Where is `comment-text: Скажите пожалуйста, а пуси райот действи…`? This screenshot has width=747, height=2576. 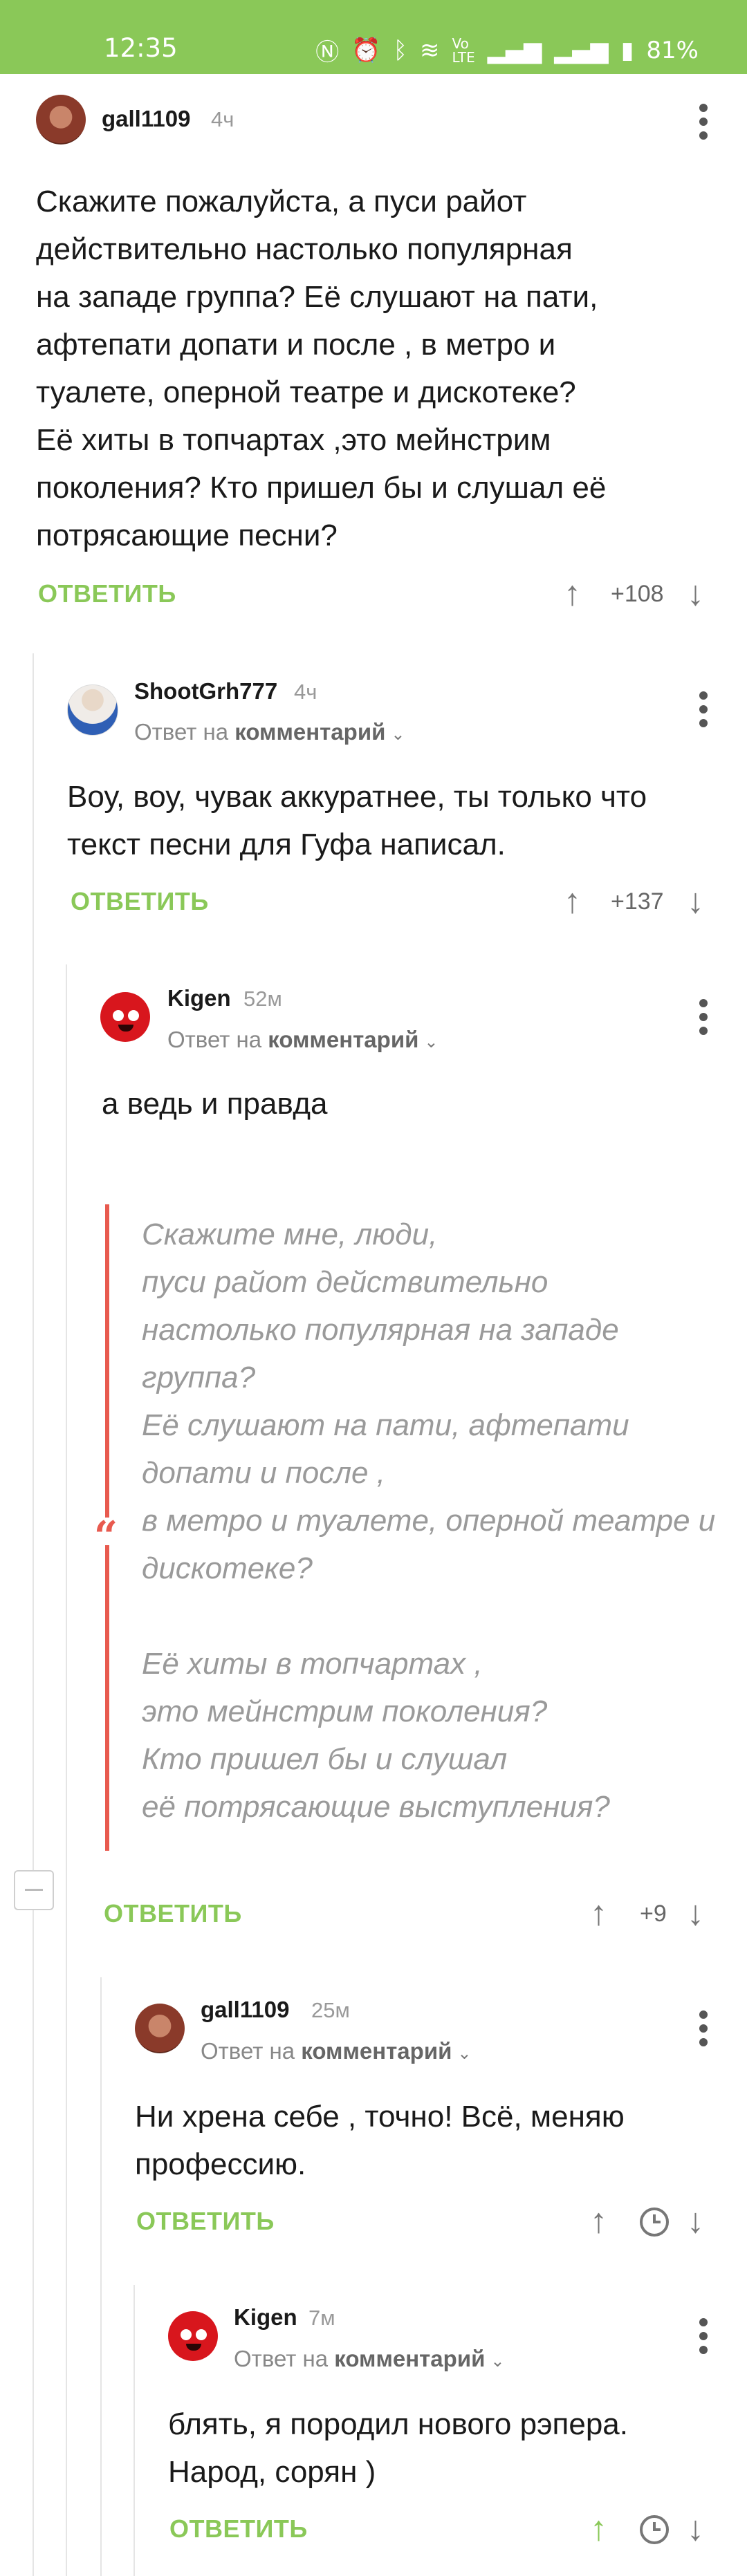 comment-text: Скажите пожалуйста, а пуси райот действи… is located at coordinates (321, 368).